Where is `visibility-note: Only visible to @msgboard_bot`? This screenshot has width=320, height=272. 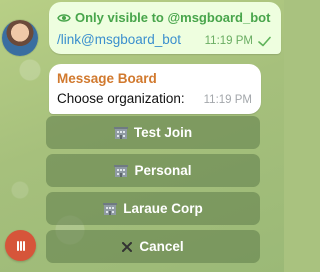
visibility-note: Only visible to @msgboard_bot is located at coordinates (163, 17).